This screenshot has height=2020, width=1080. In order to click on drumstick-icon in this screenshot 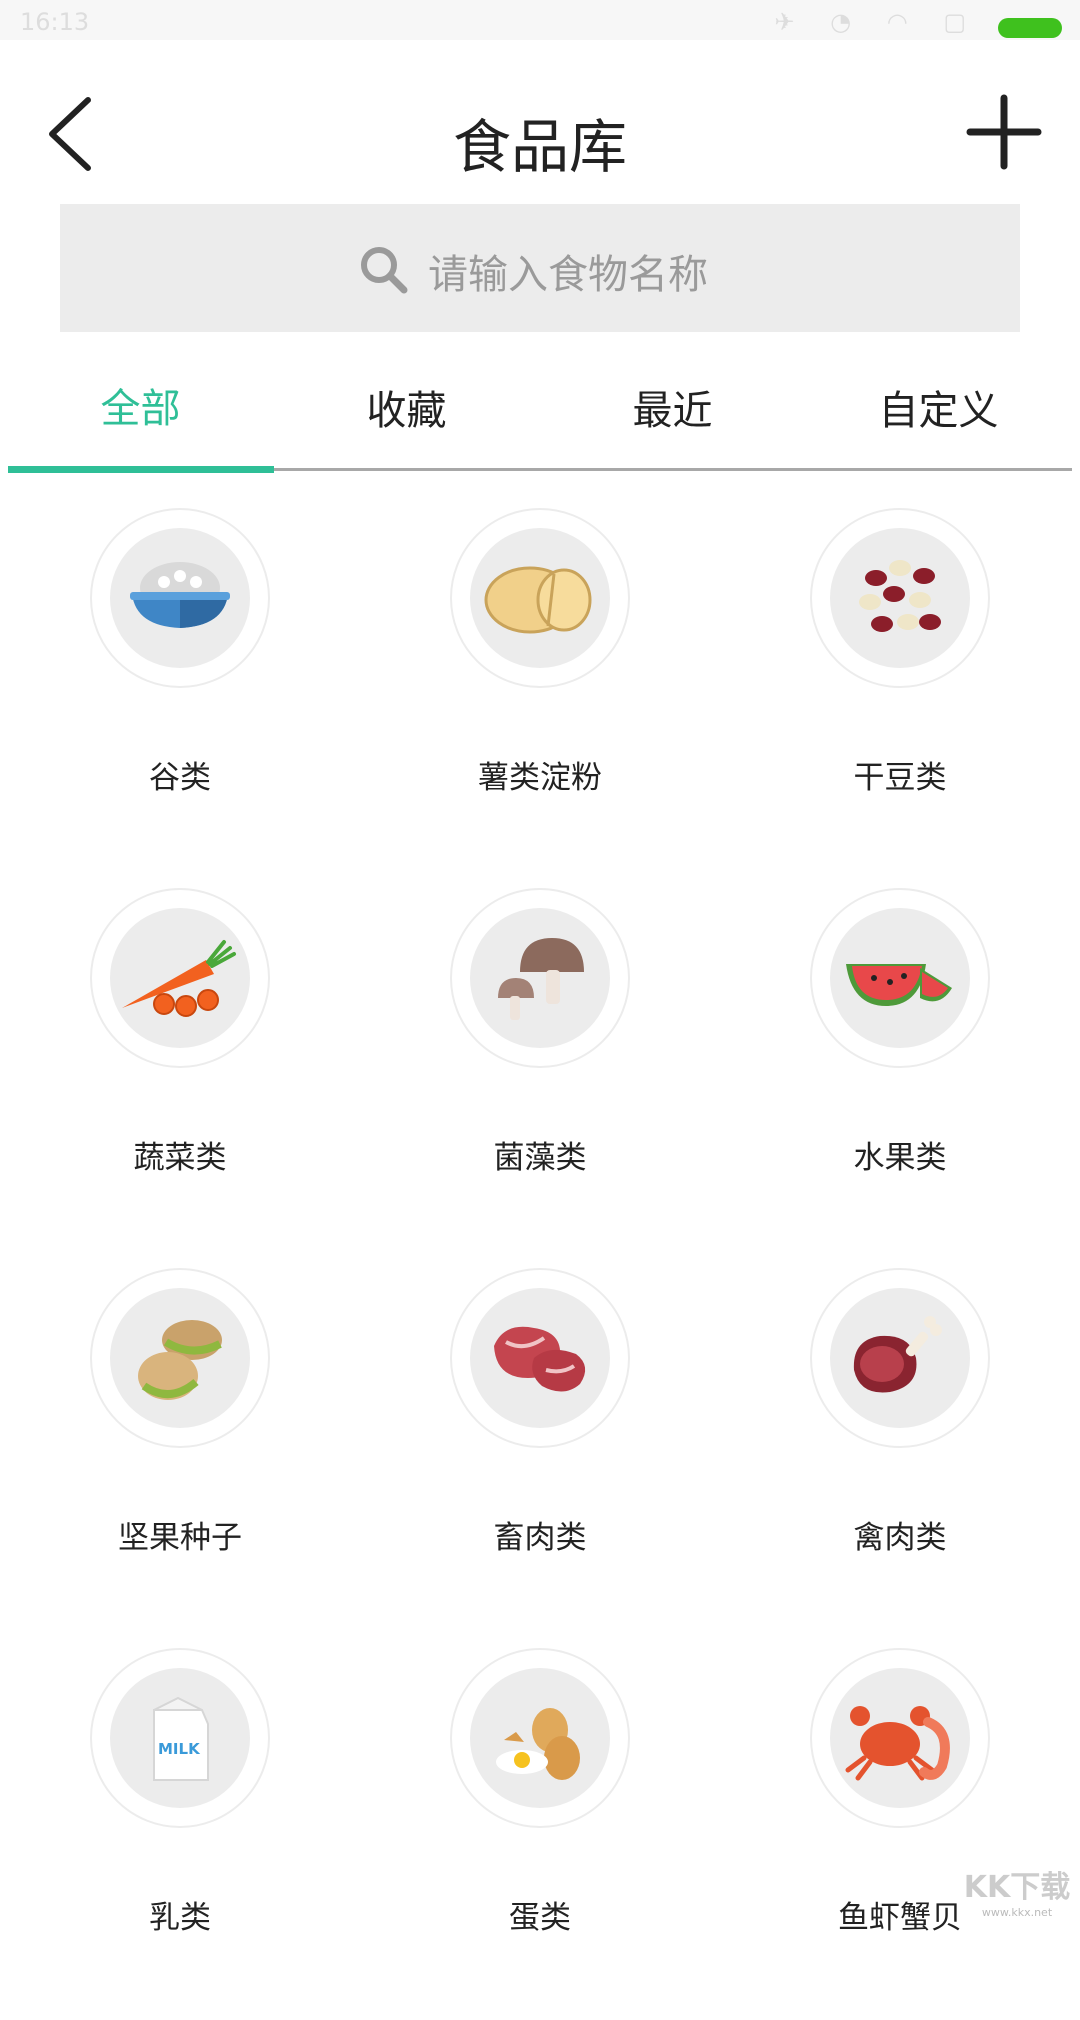, I will do `click(897, 1354)`.